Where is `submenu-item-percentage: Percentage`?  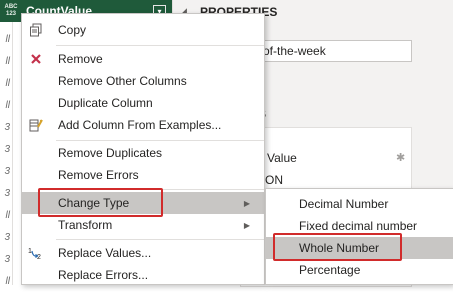
submenu-item-percentage: Percentage is located at coordinates (359, 270).